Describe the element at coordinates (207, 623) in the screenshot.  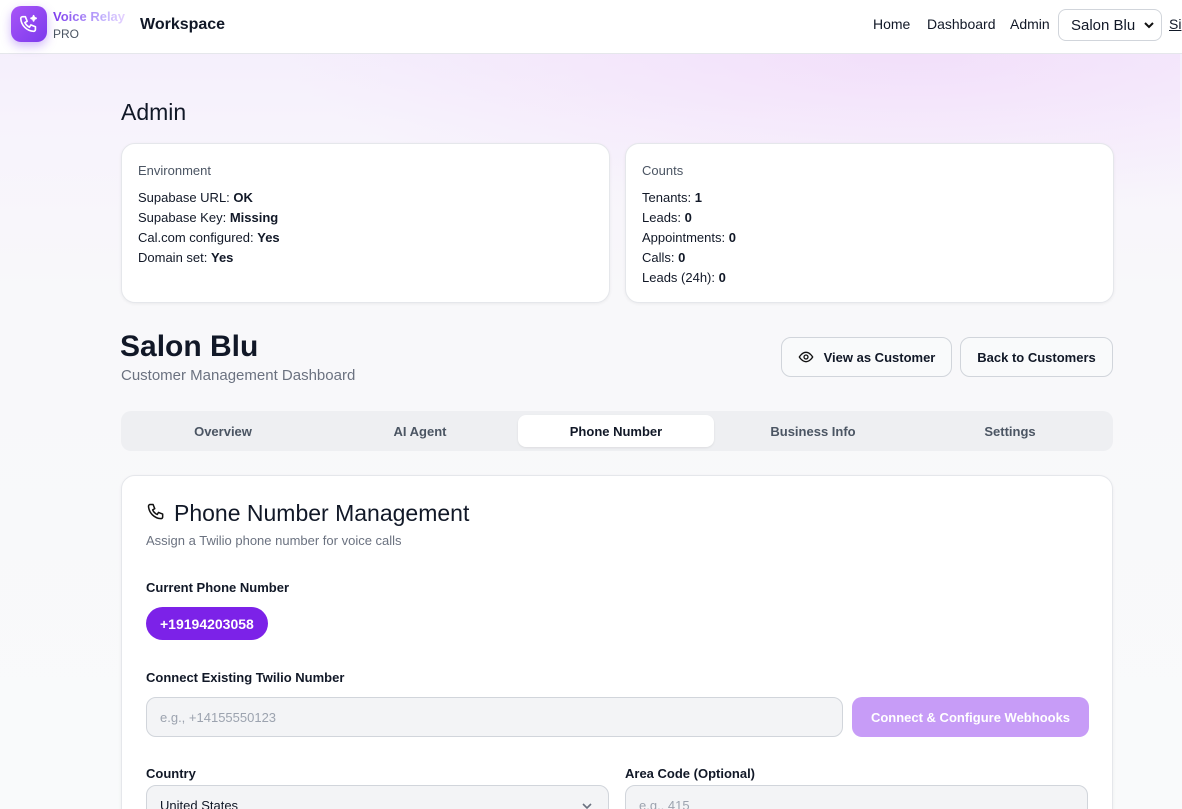
I see `current-phone-badge: +19194203058` at that location.